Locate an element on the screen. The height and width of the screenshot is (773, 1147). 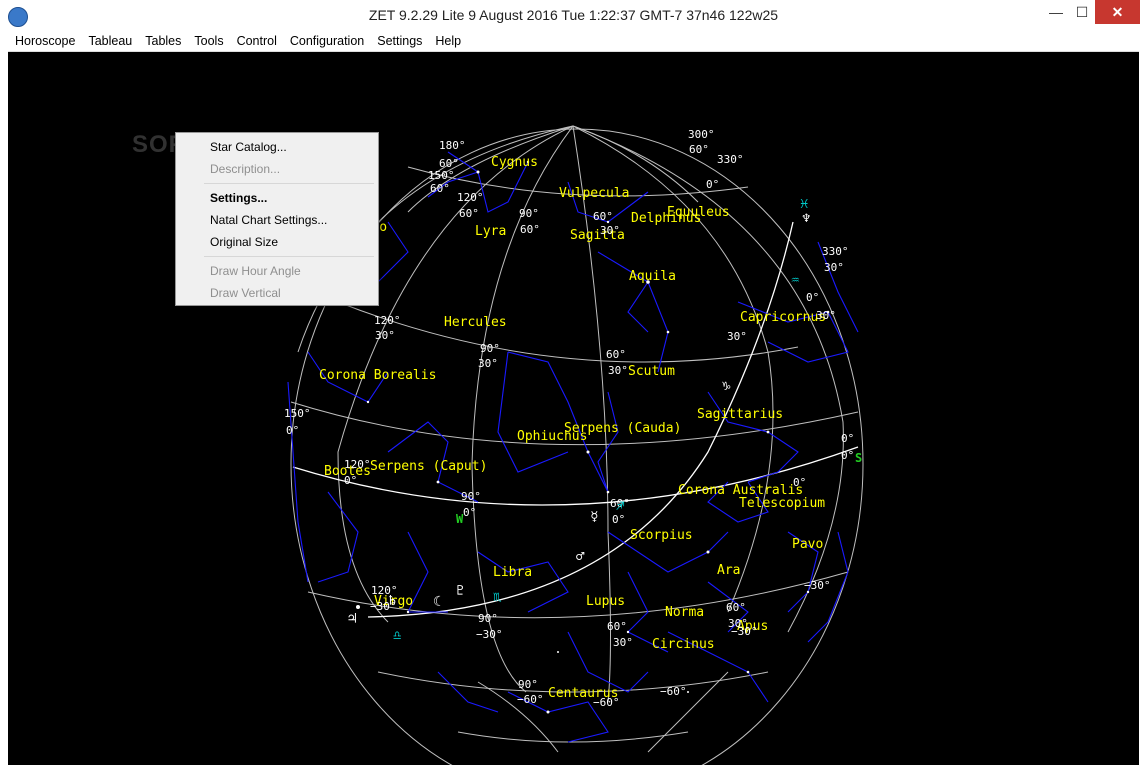
menu-tools: Tools is located at coordinates (208, 41).